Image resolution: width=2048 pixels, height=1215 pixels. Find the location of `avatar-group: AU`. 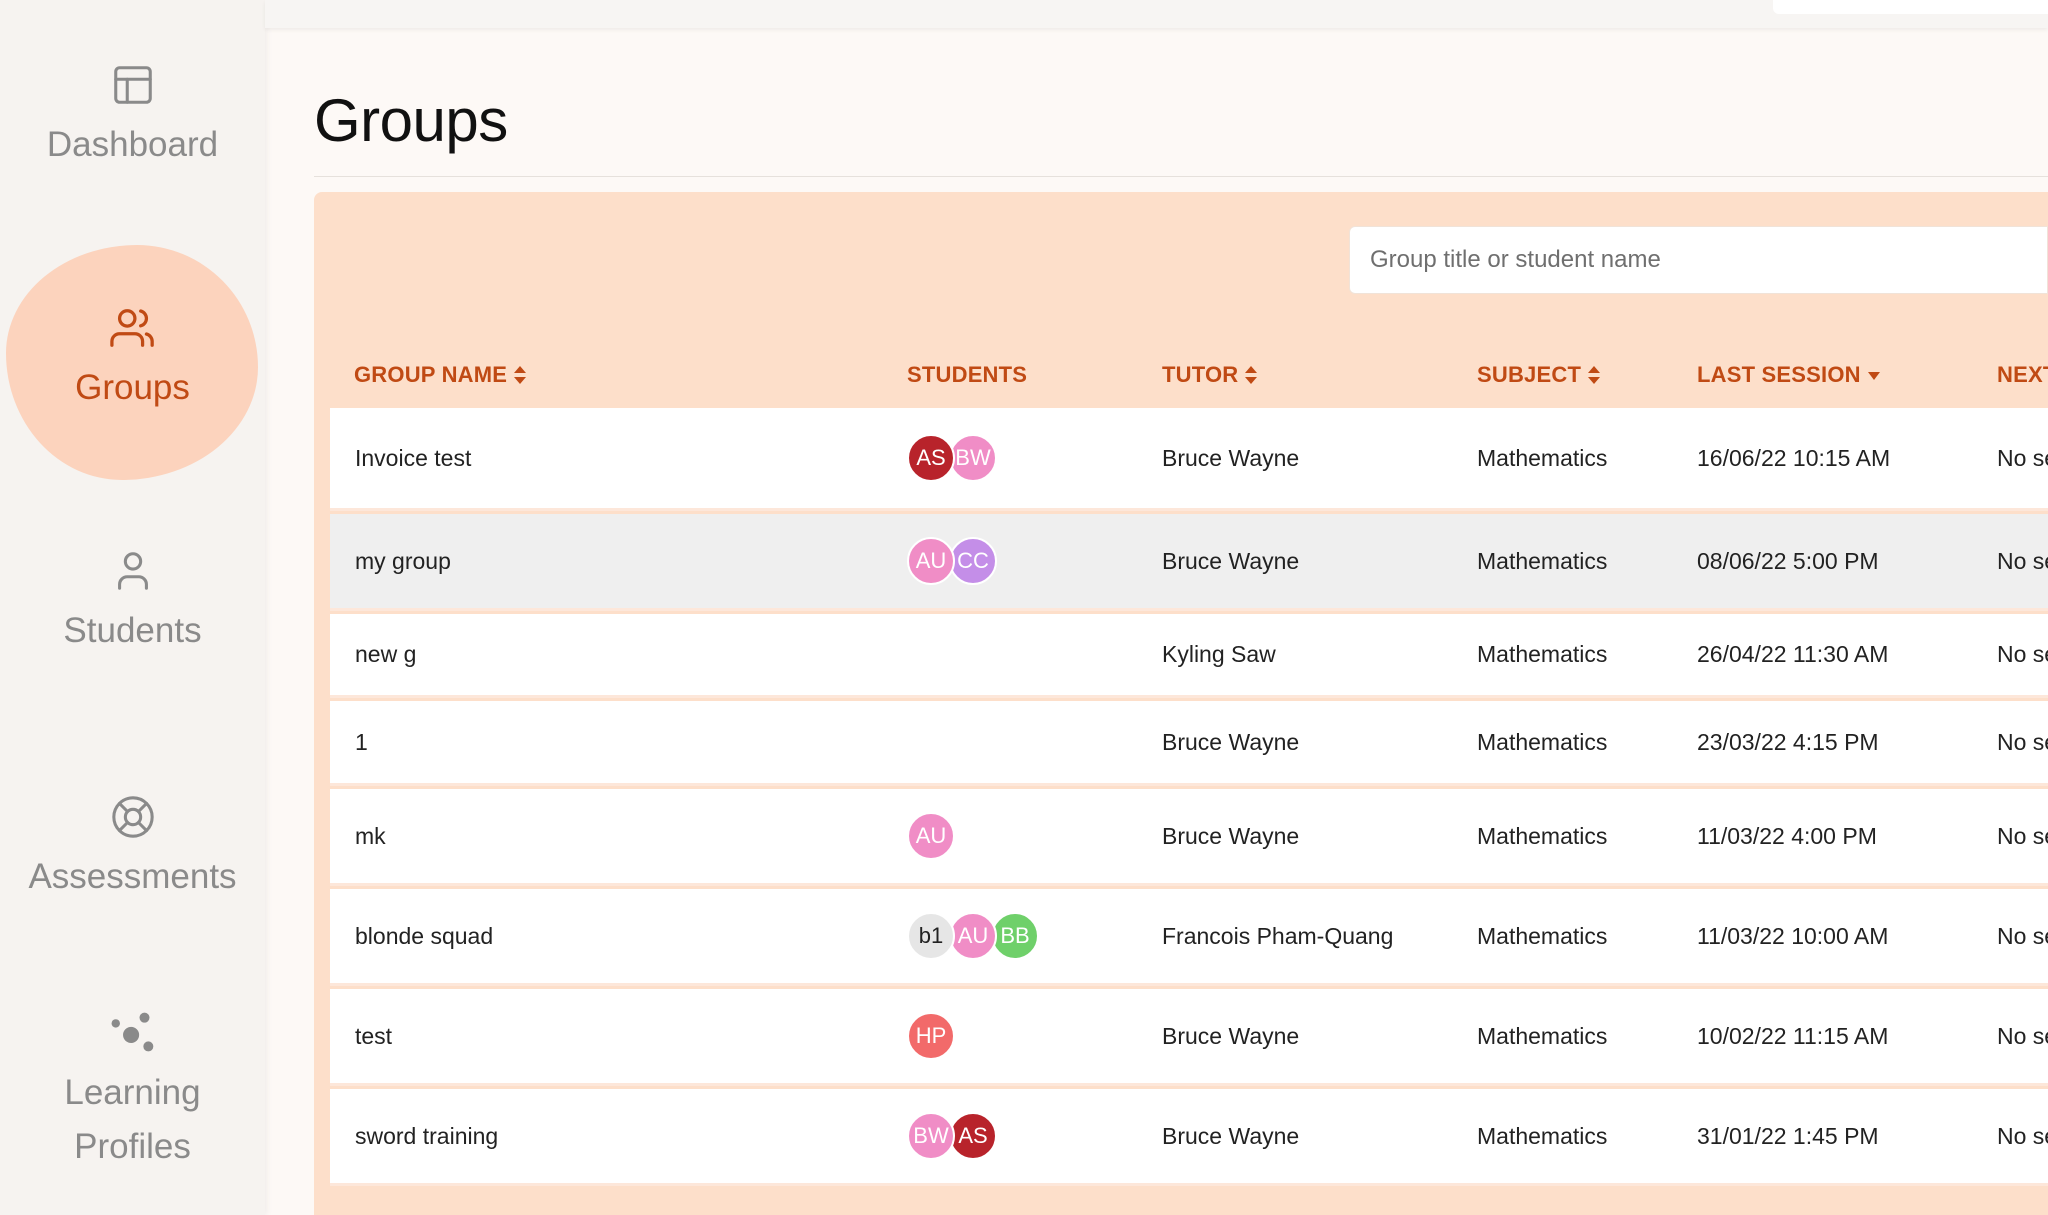

avatar-group: AU is located at coordinates (931, 836).